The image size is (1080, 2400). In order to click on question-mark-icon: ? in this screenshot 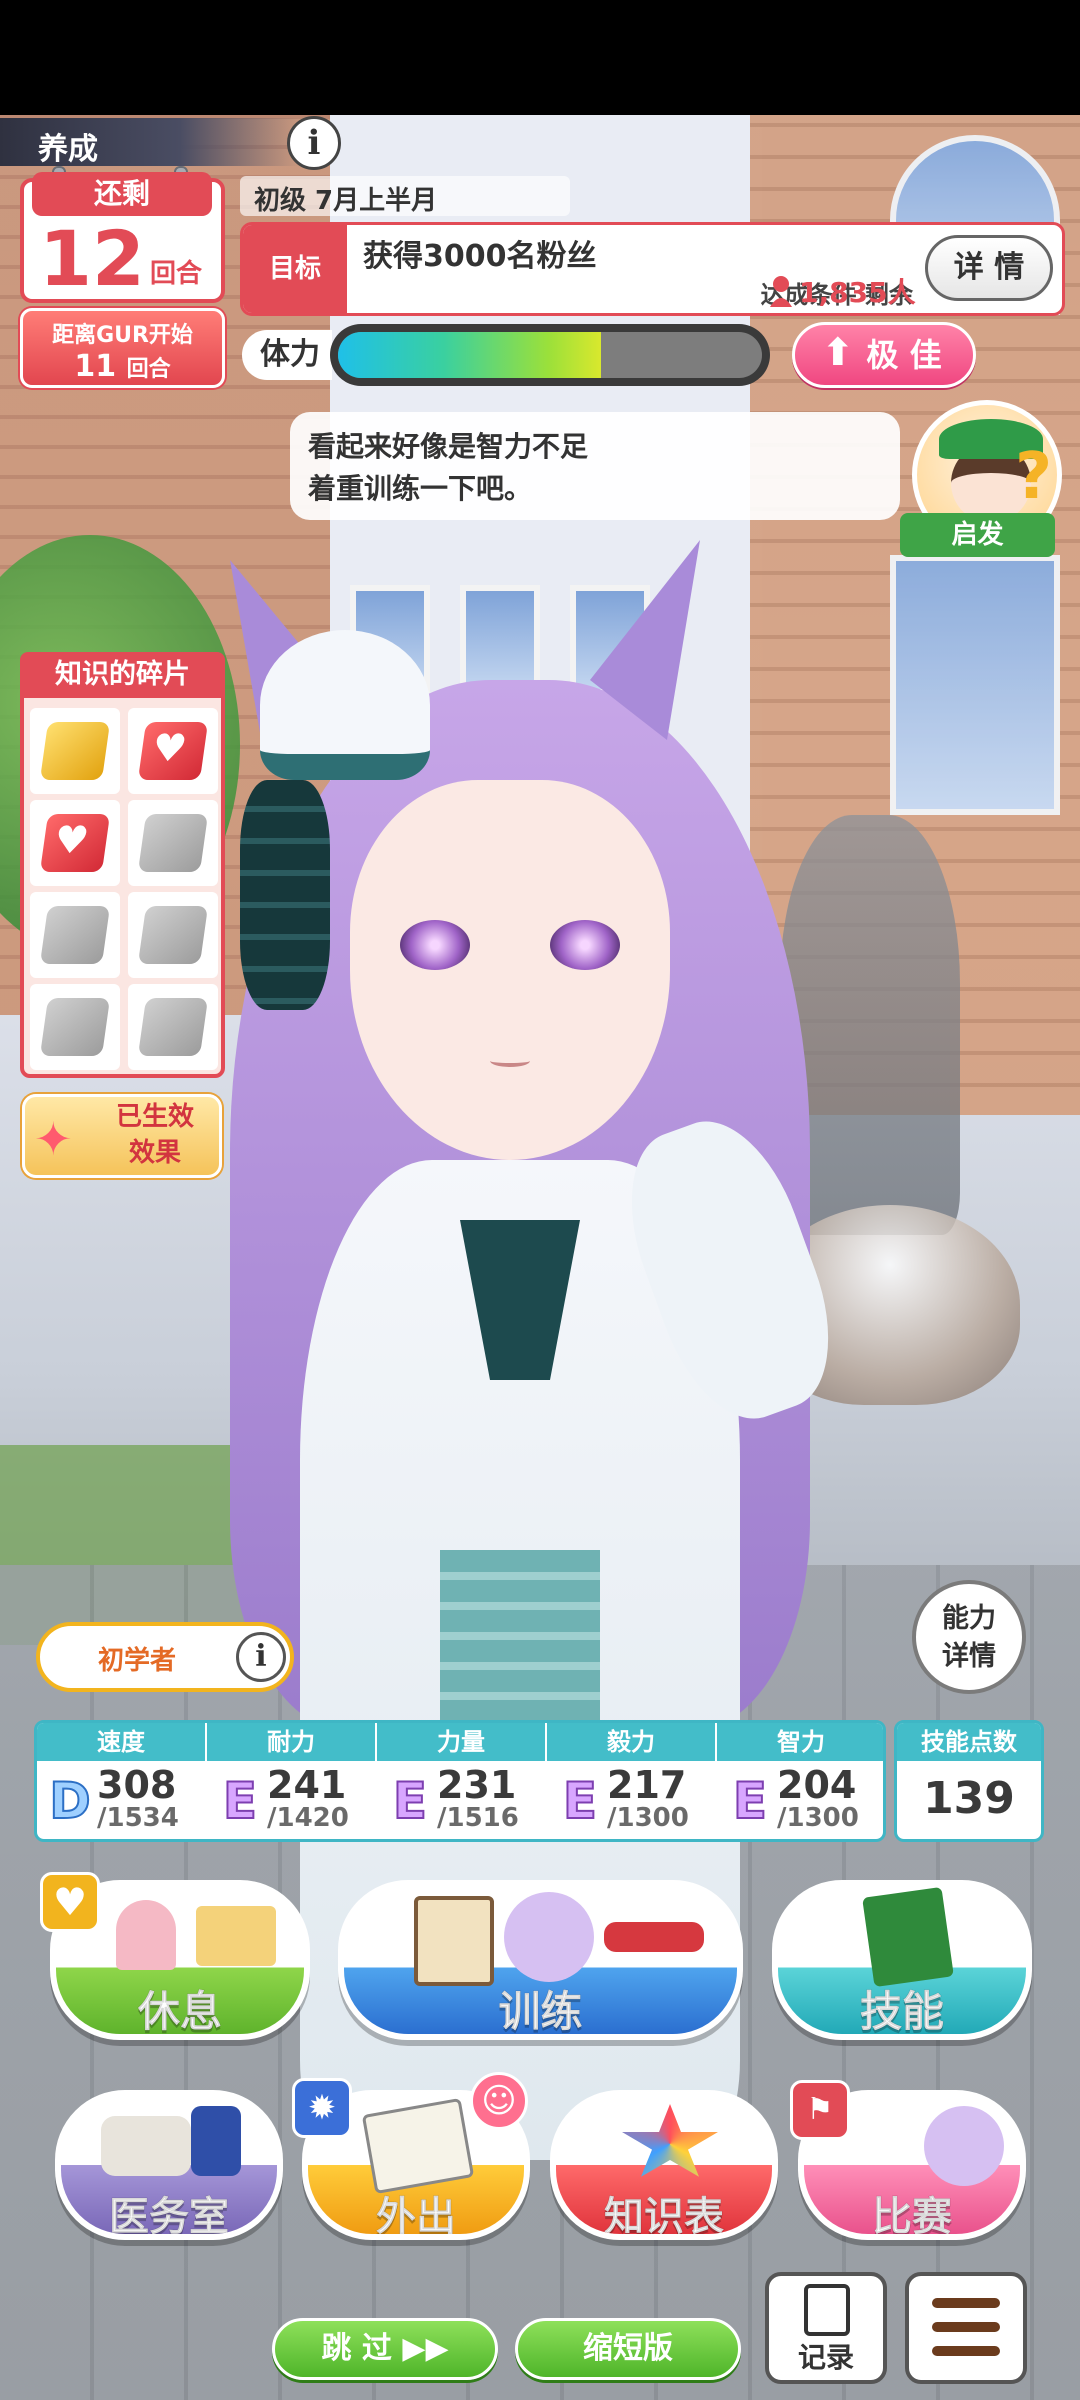, I will do `click(1034, 477)`.